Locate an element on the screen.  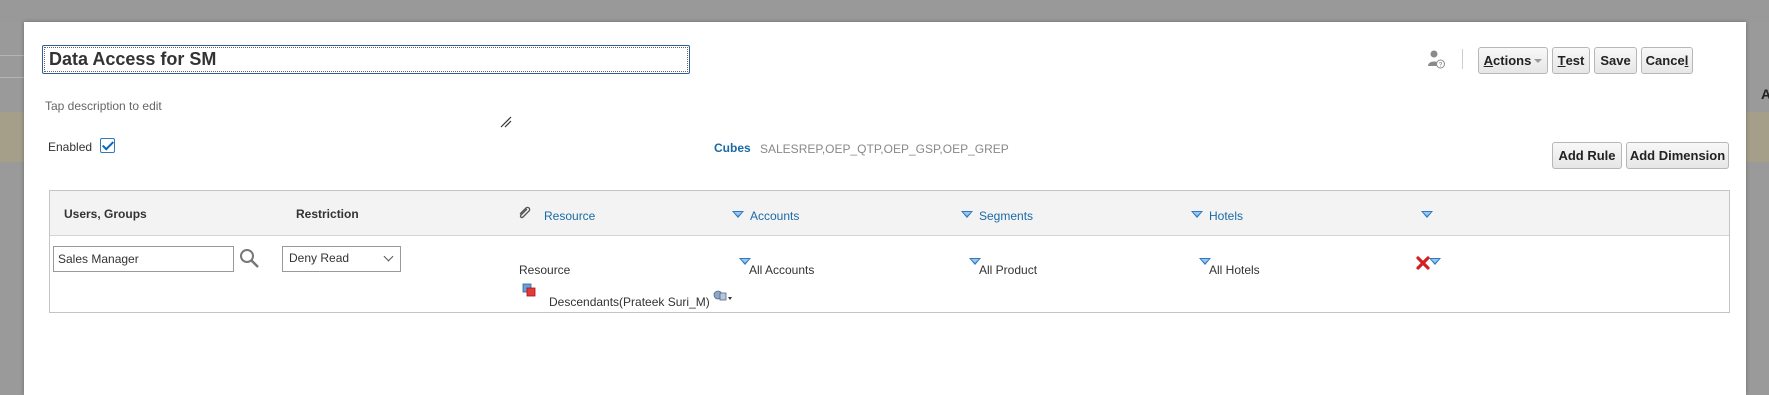
cubes-label: Cubes is located at coordinates (732, 148).